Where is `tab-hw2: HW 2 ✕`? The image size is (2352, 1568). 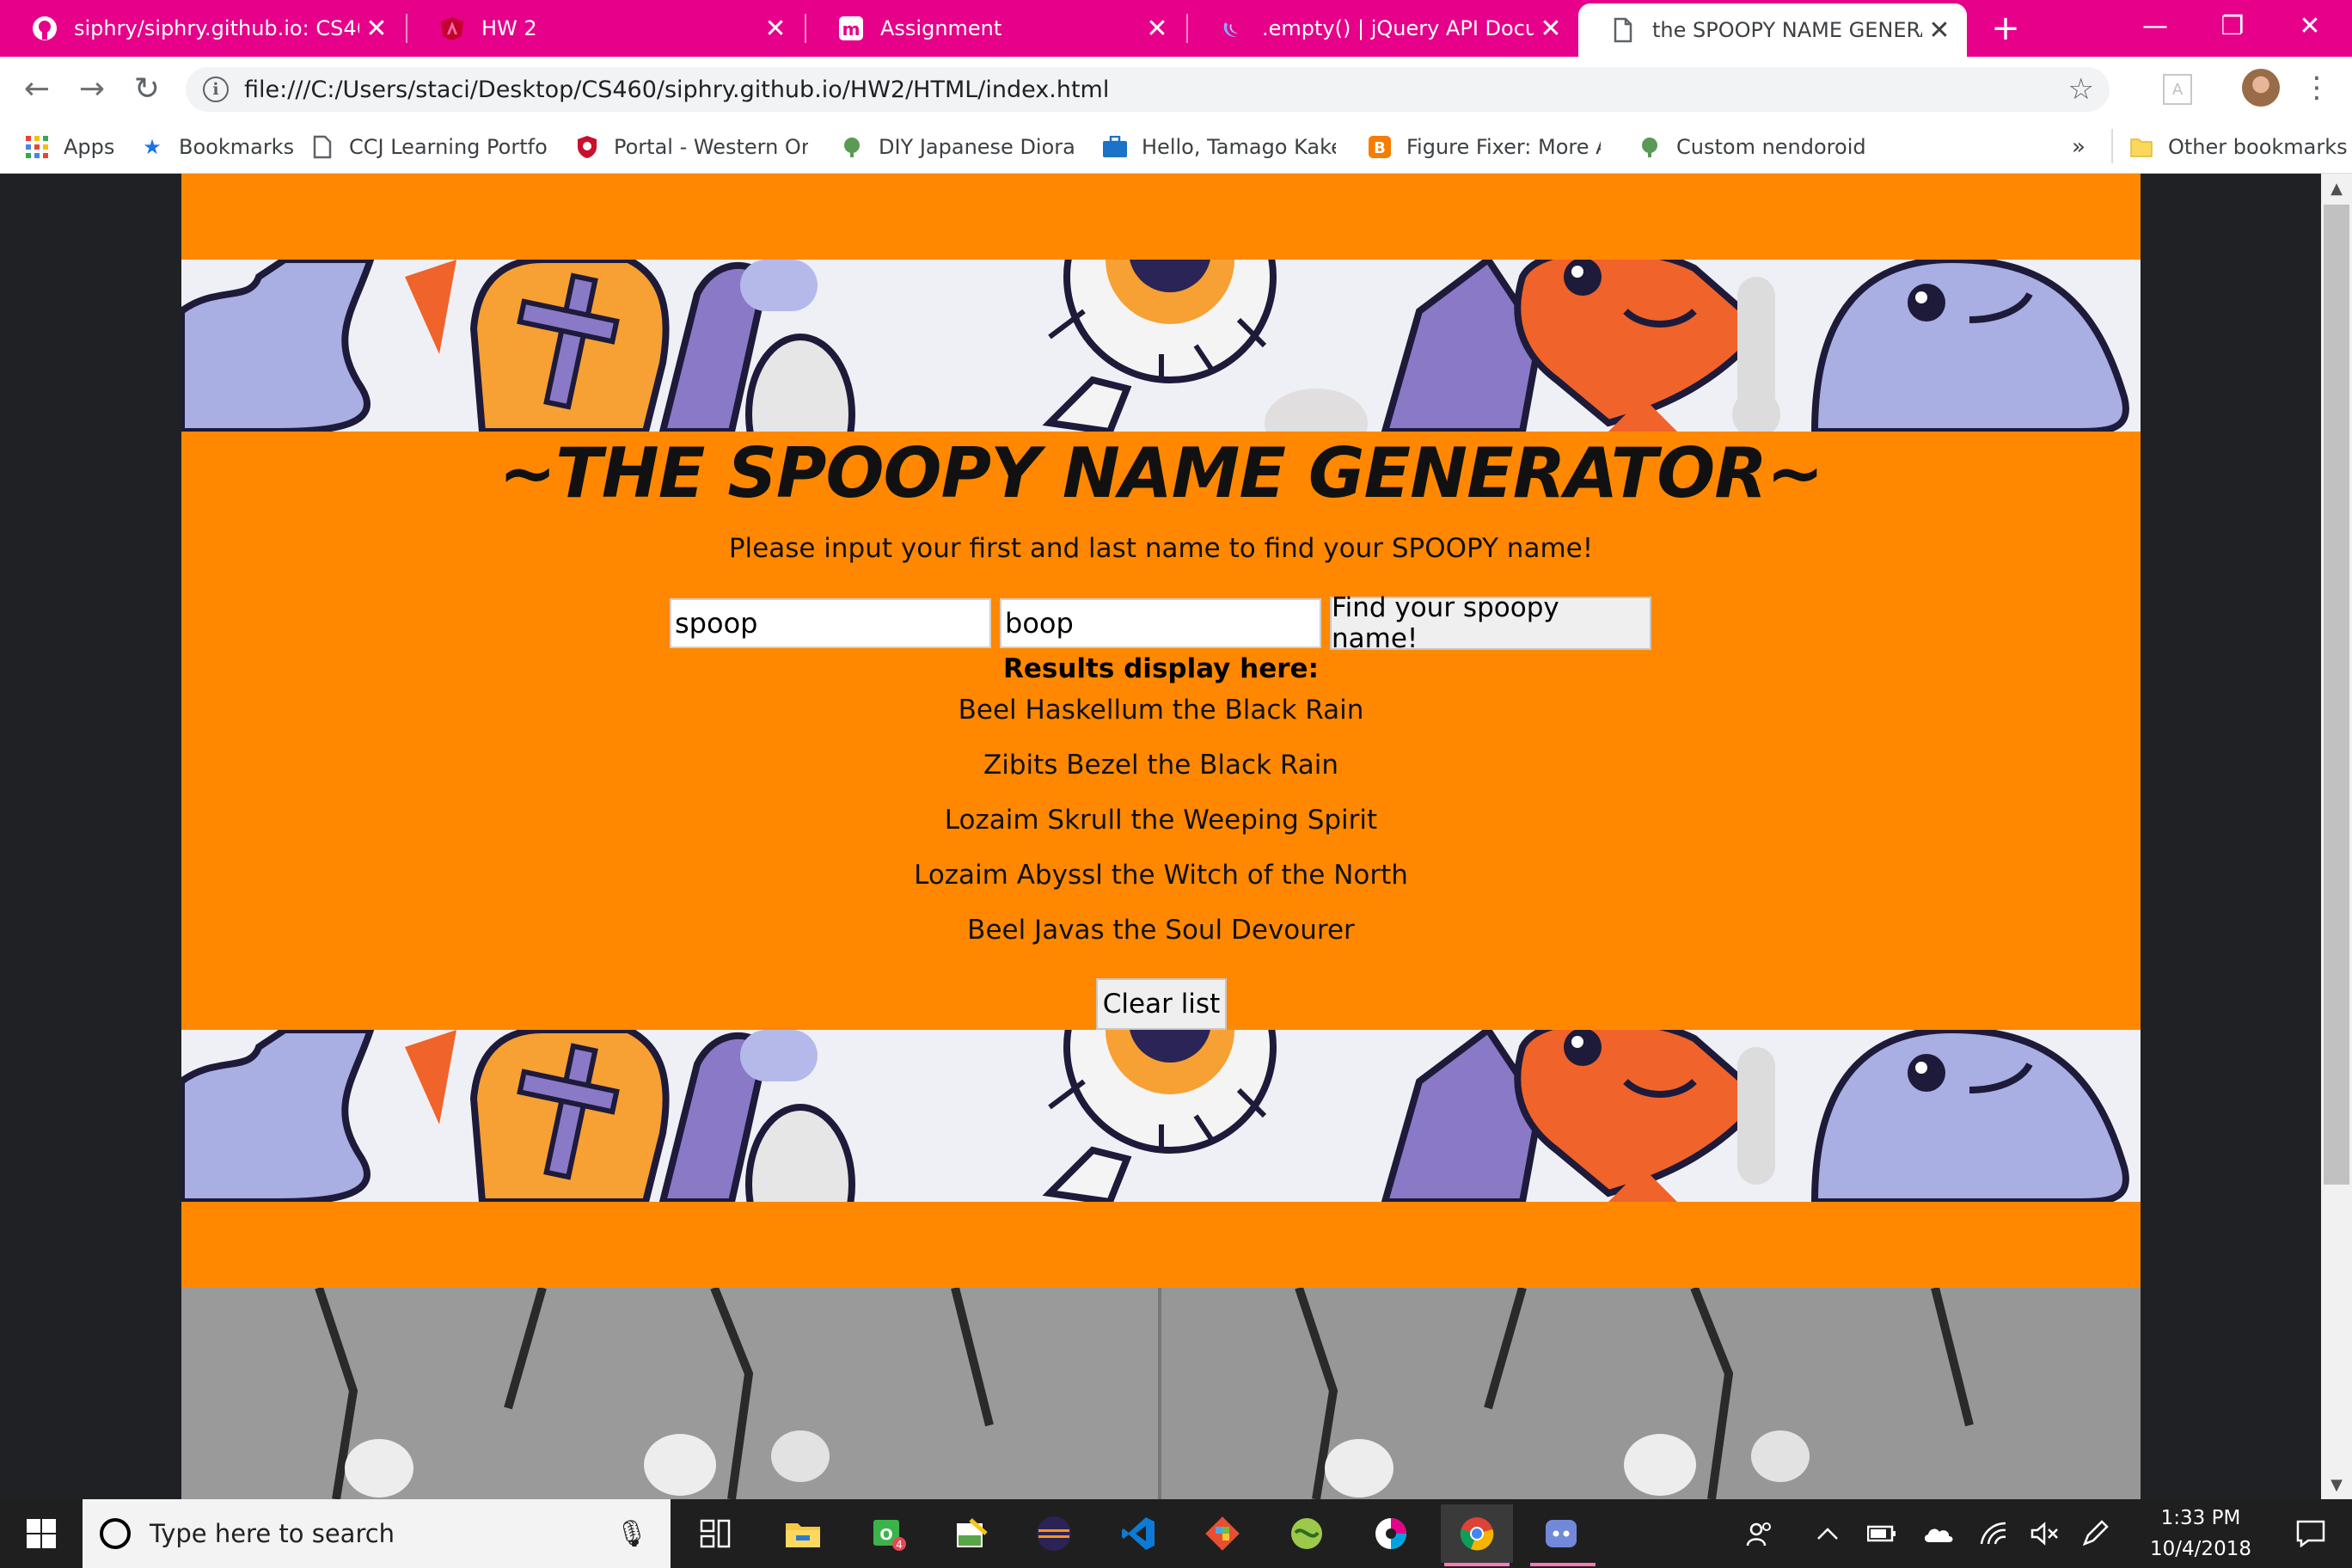
tab-hw2: HW 2 ✕ is located at coordinates (605, 28).